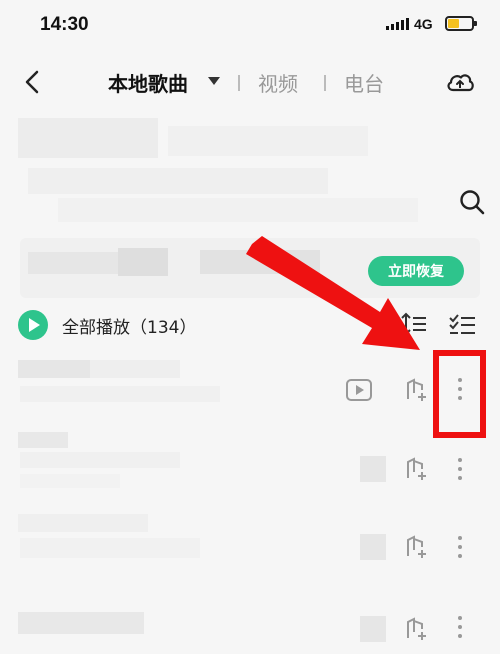 Image resolution: width=500 pixels, height=654 pixels. Describe the element at coordinates (64, 24) in the screenshot. I see `status-time: 14:30` at that location.